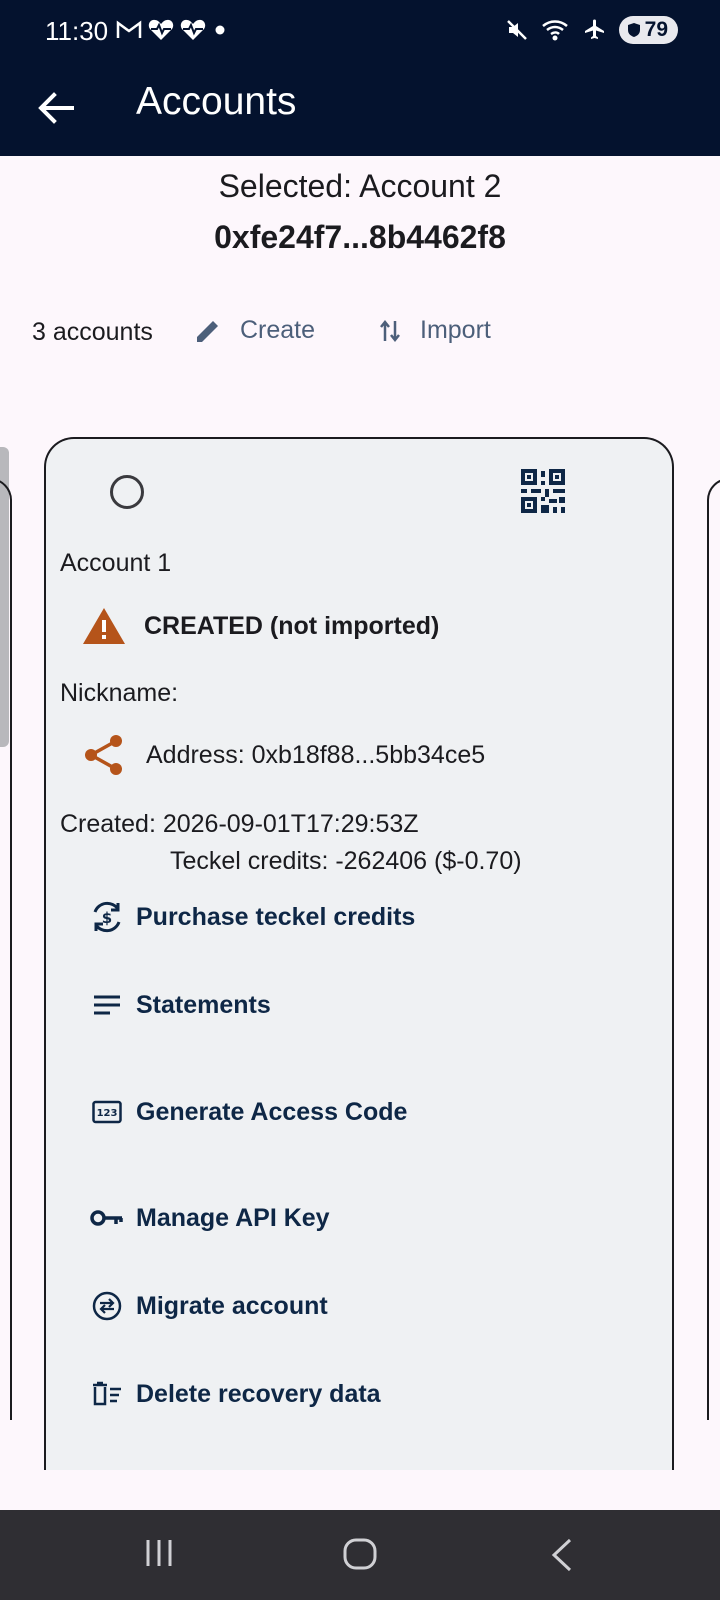 This screenshot has height=1600, width=720. What do you see at coordinates (455, 330) in the screenshot?
I see `import-label: Import` at bounding box center [455, 330].